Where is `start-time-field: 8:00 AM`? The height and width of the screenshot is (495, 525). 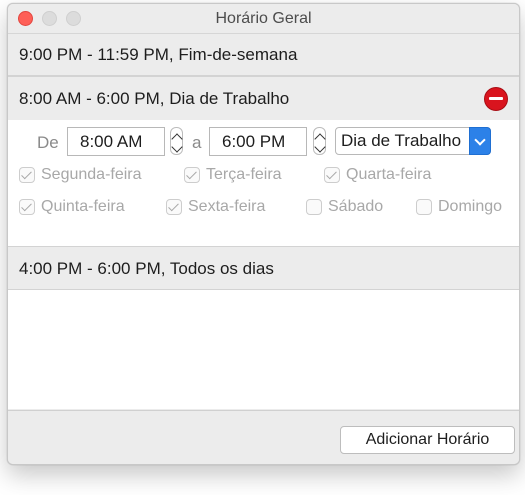
start-time-field: 8:00 AM is located at coordinates (116, 141).